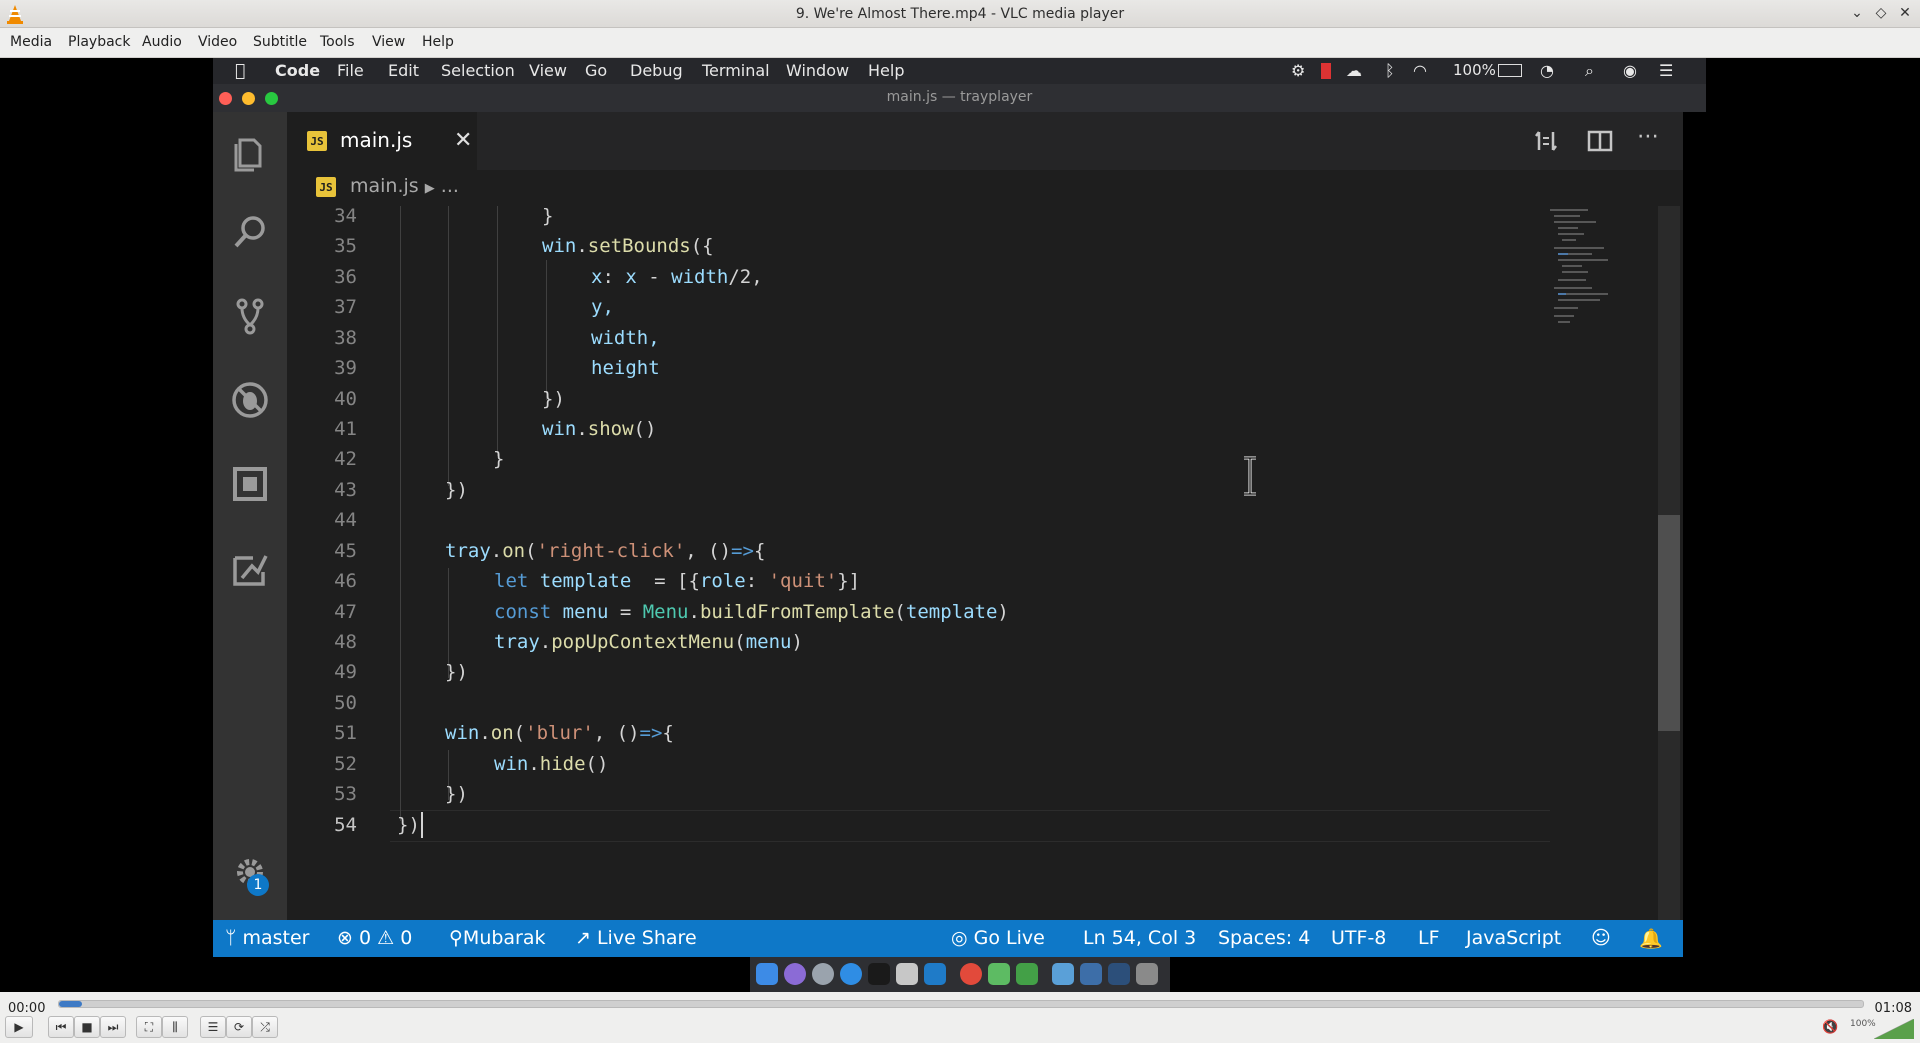  I want to click on vscode-titlebar: main.js — trayplayer, so click(959, 98).